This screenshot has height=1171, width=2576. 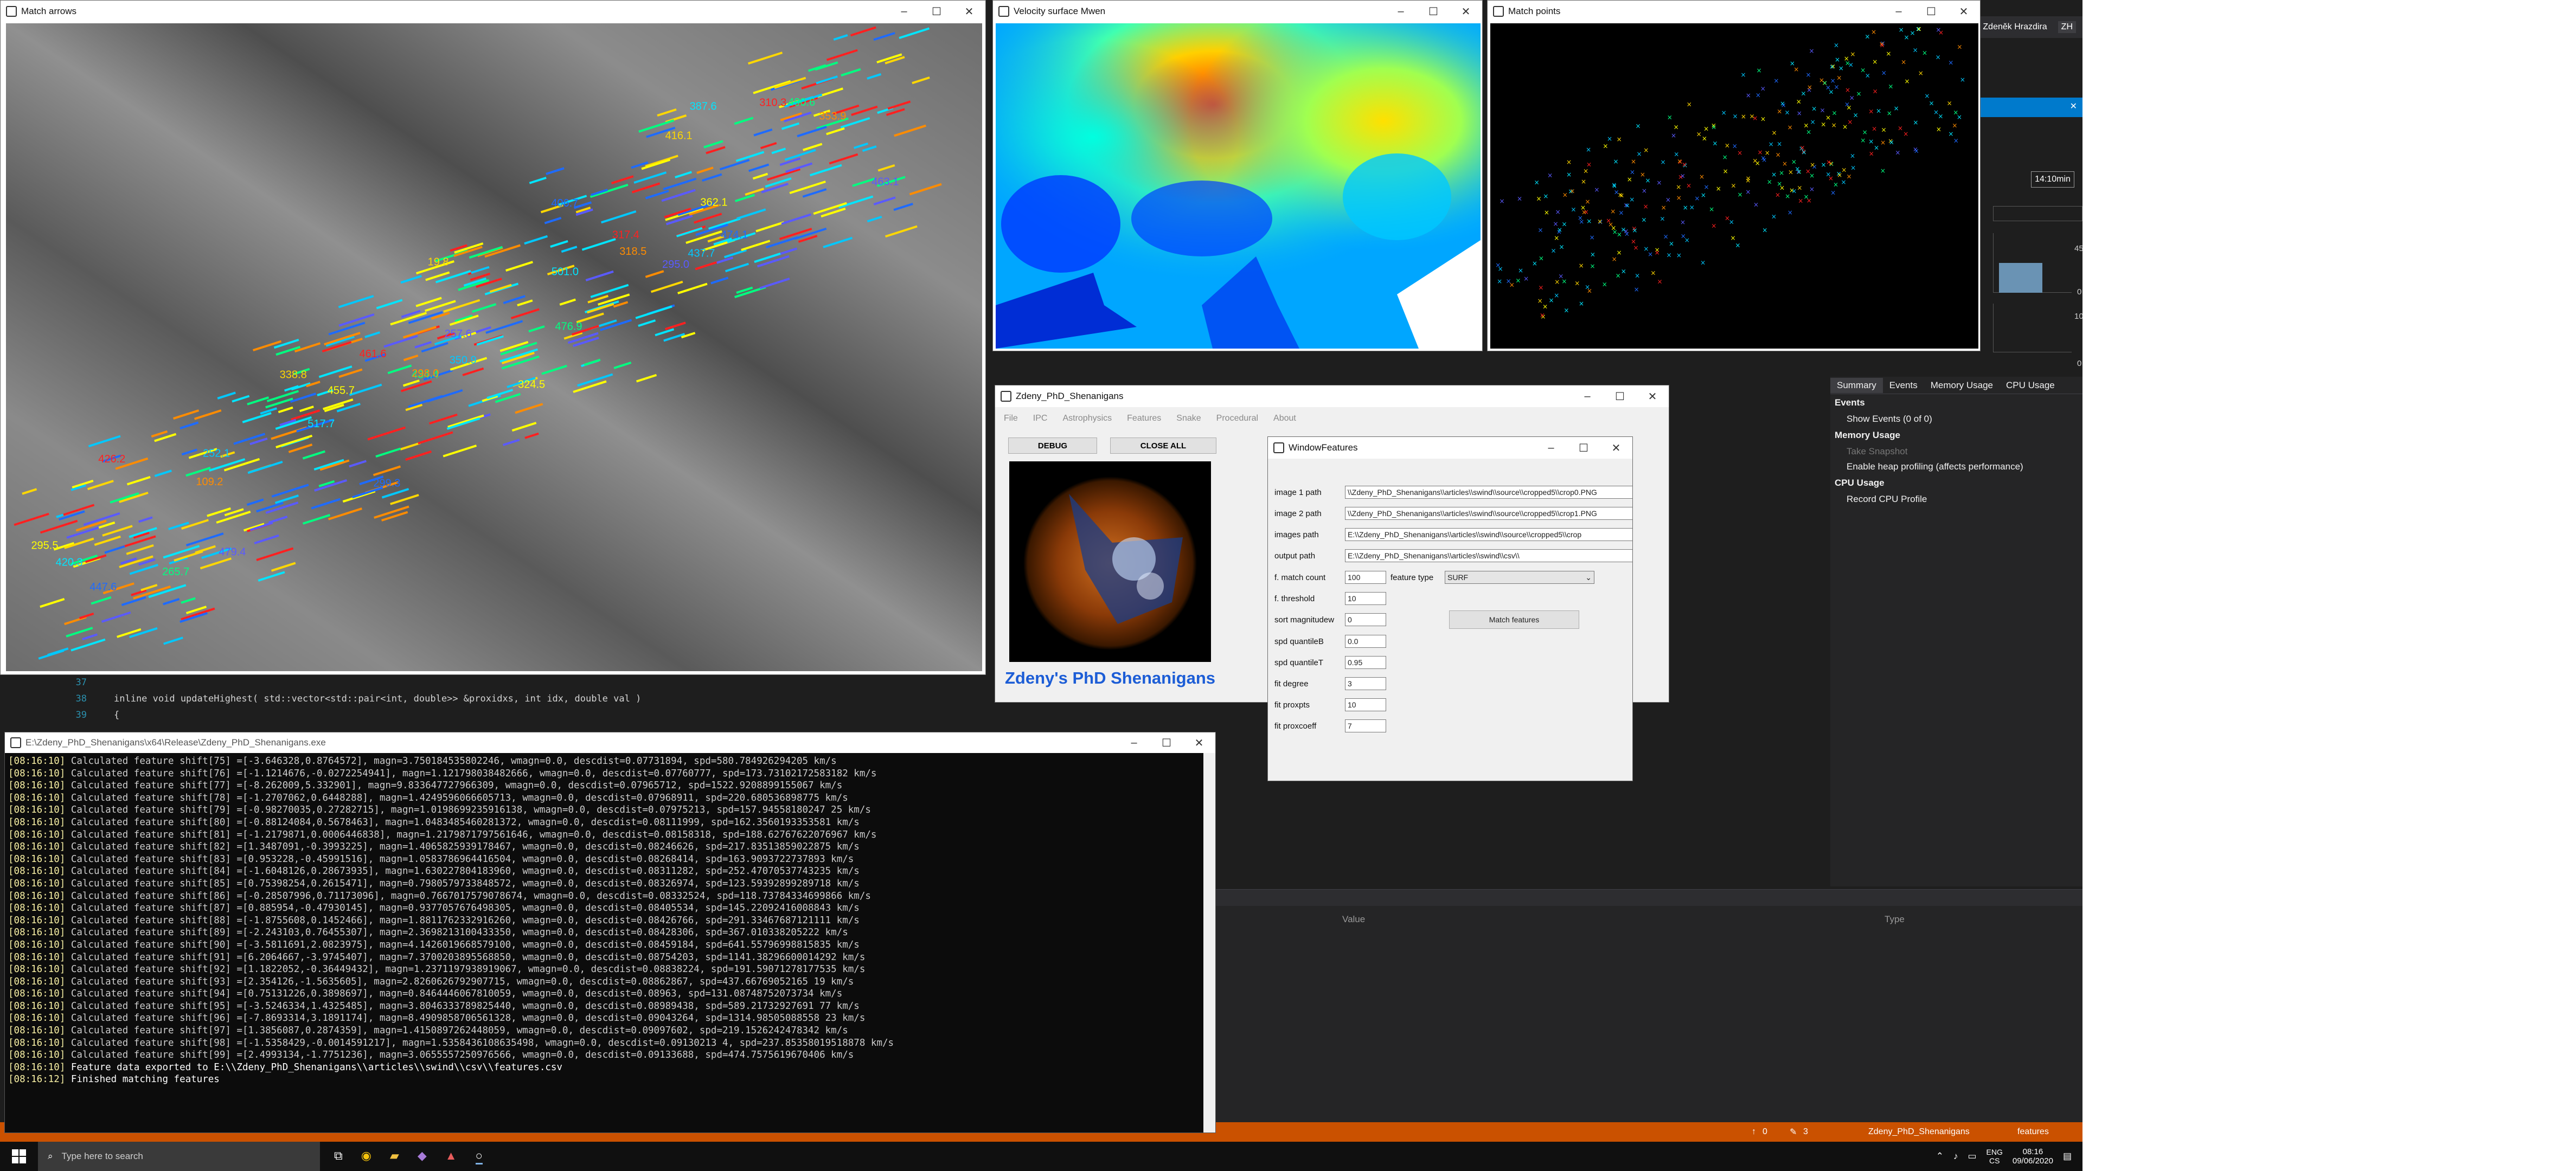 What do you see at coordinates (1365, 725) in the screenshot?
I see `fit-proxcoeff-input: 7` at bounding box center [1365, 725].